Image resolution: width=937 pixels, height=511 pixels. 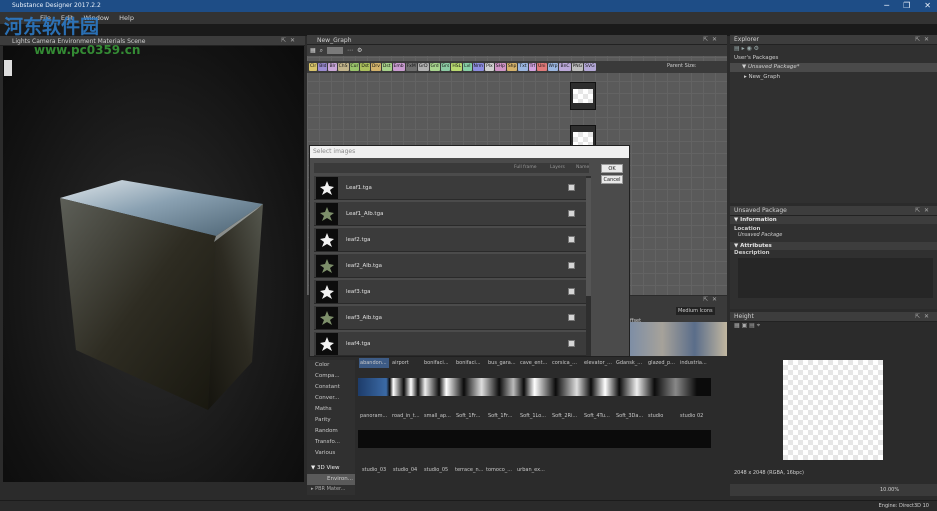 What do you see at coordinates (445, 67) in the screenshot?
I see `palette-tag: Grs` at bounding box center [445, 67].